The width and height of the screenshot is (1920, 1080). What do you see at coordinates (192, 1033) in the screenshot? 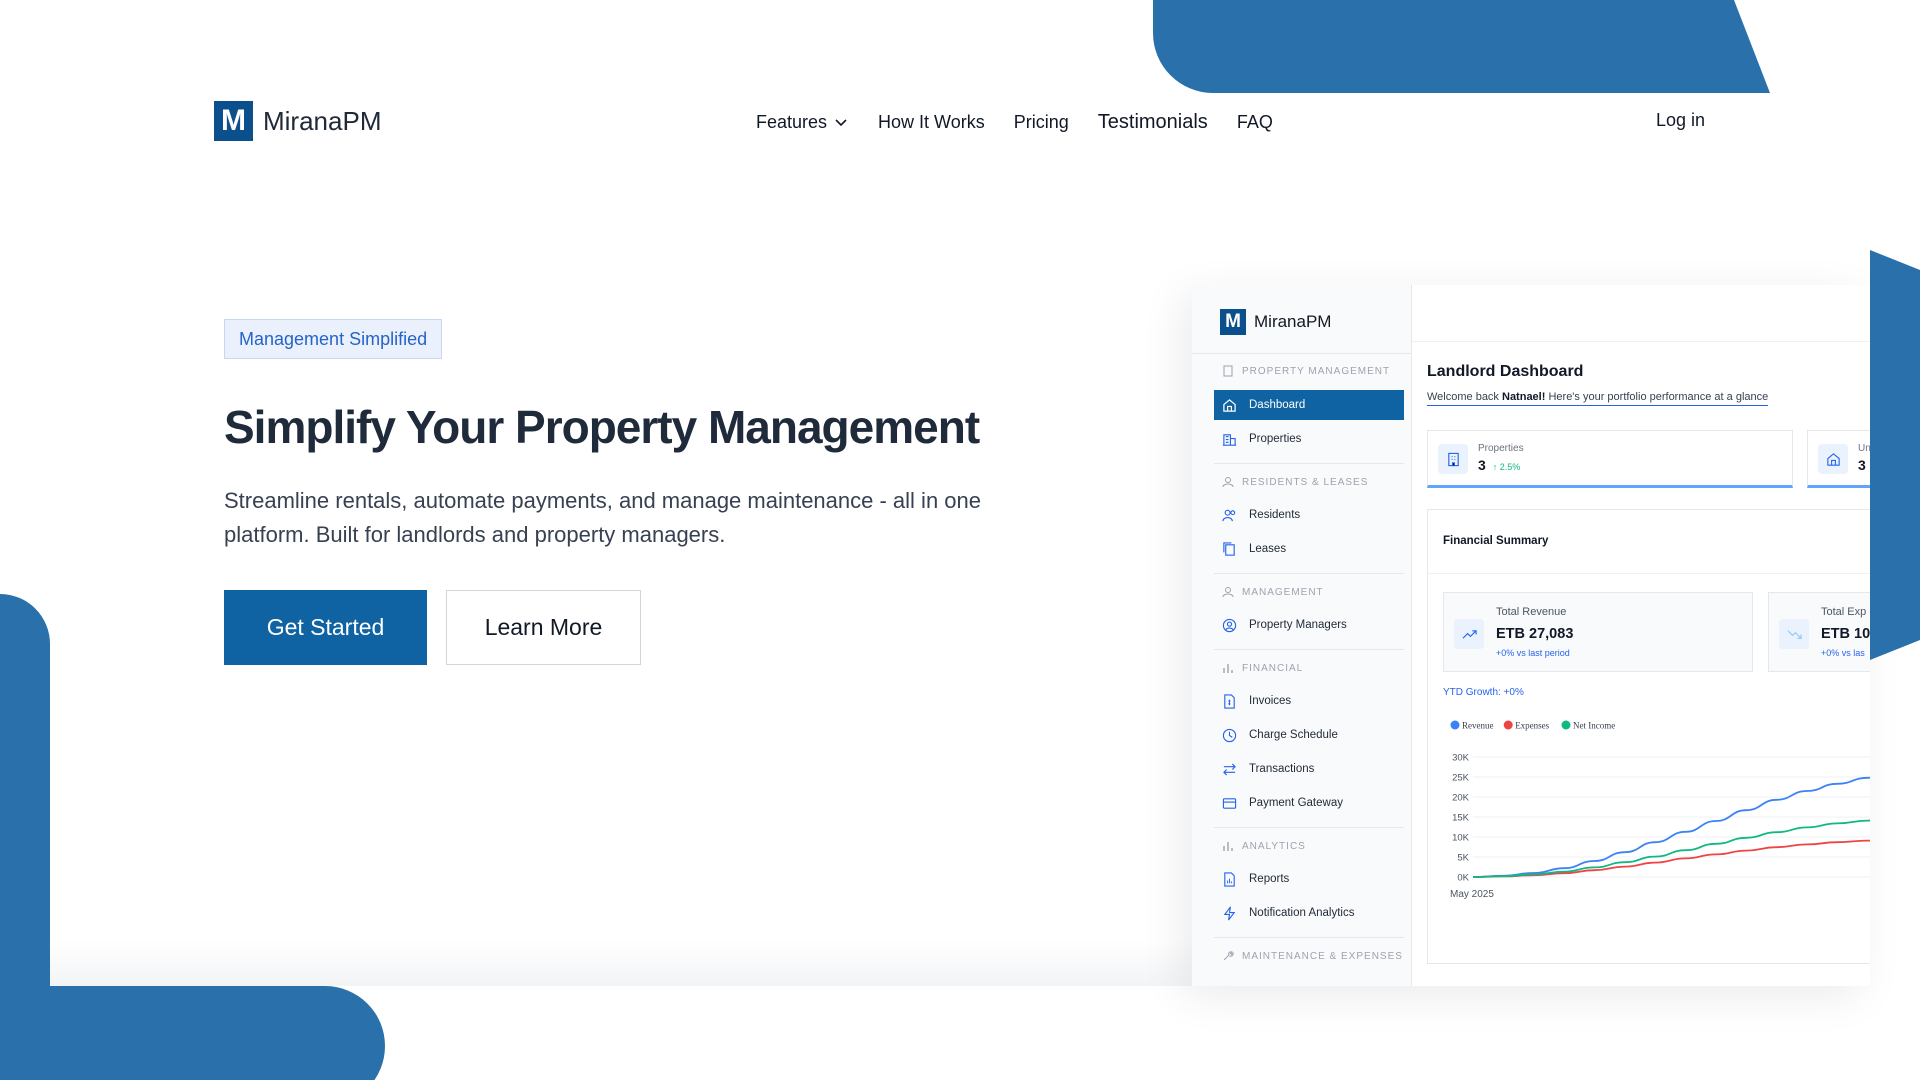
I see `decor-blob-bottom` at bounding box center [192, 1033].